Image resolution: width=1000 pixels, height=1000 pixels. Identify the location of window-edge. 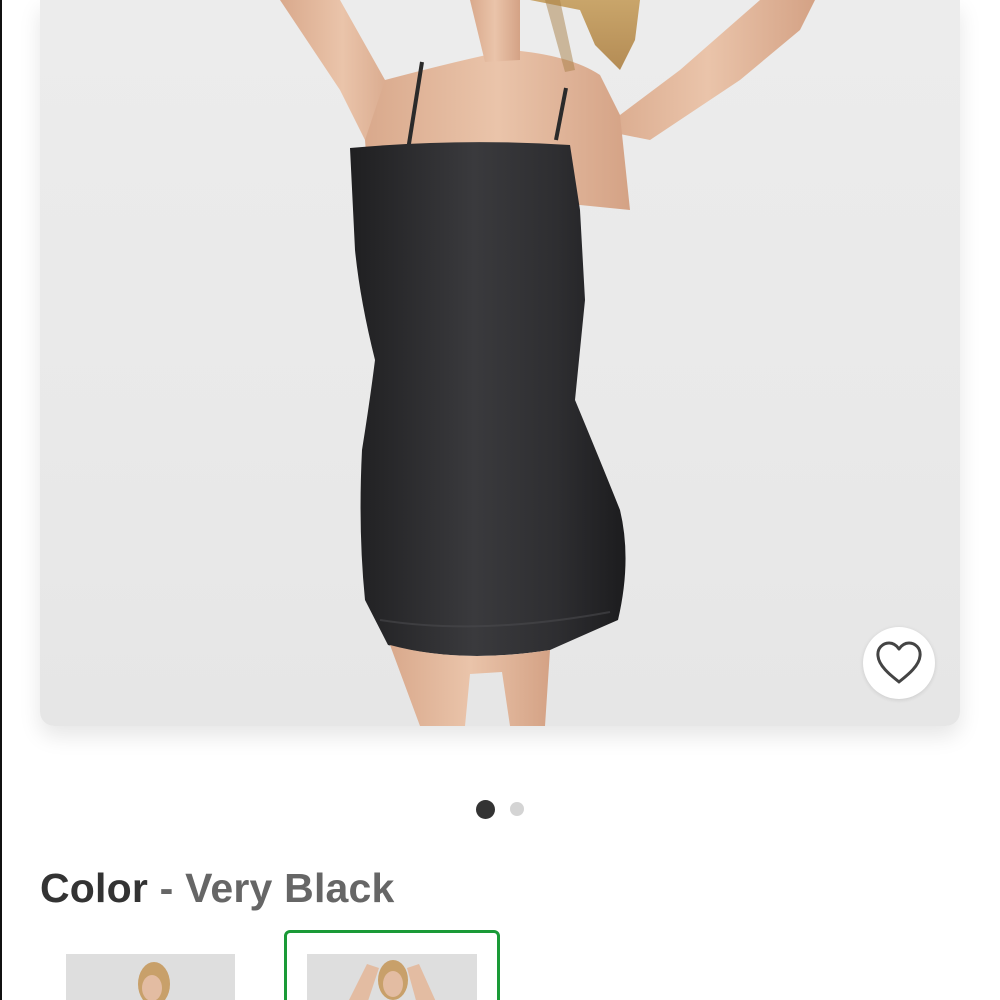
(1, 500).